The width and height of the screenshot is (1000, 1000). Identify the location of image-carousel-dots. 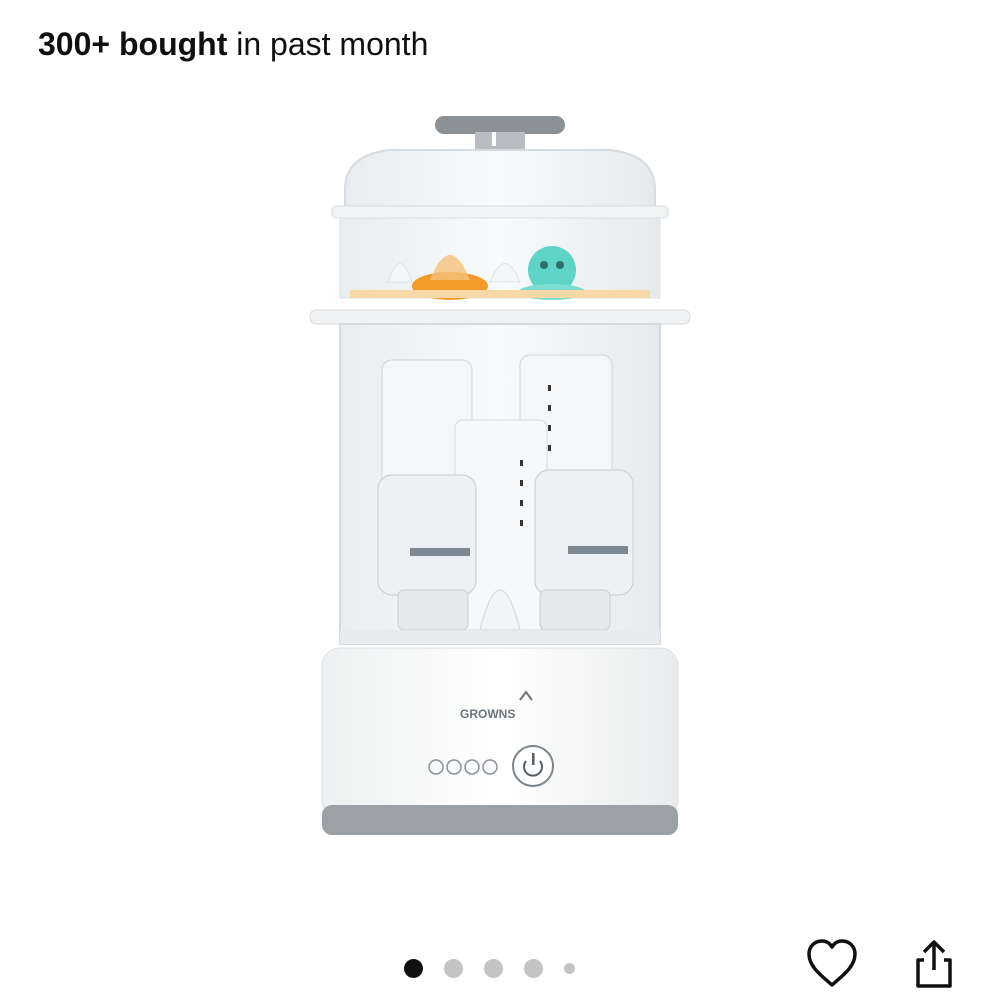
(489, 968).